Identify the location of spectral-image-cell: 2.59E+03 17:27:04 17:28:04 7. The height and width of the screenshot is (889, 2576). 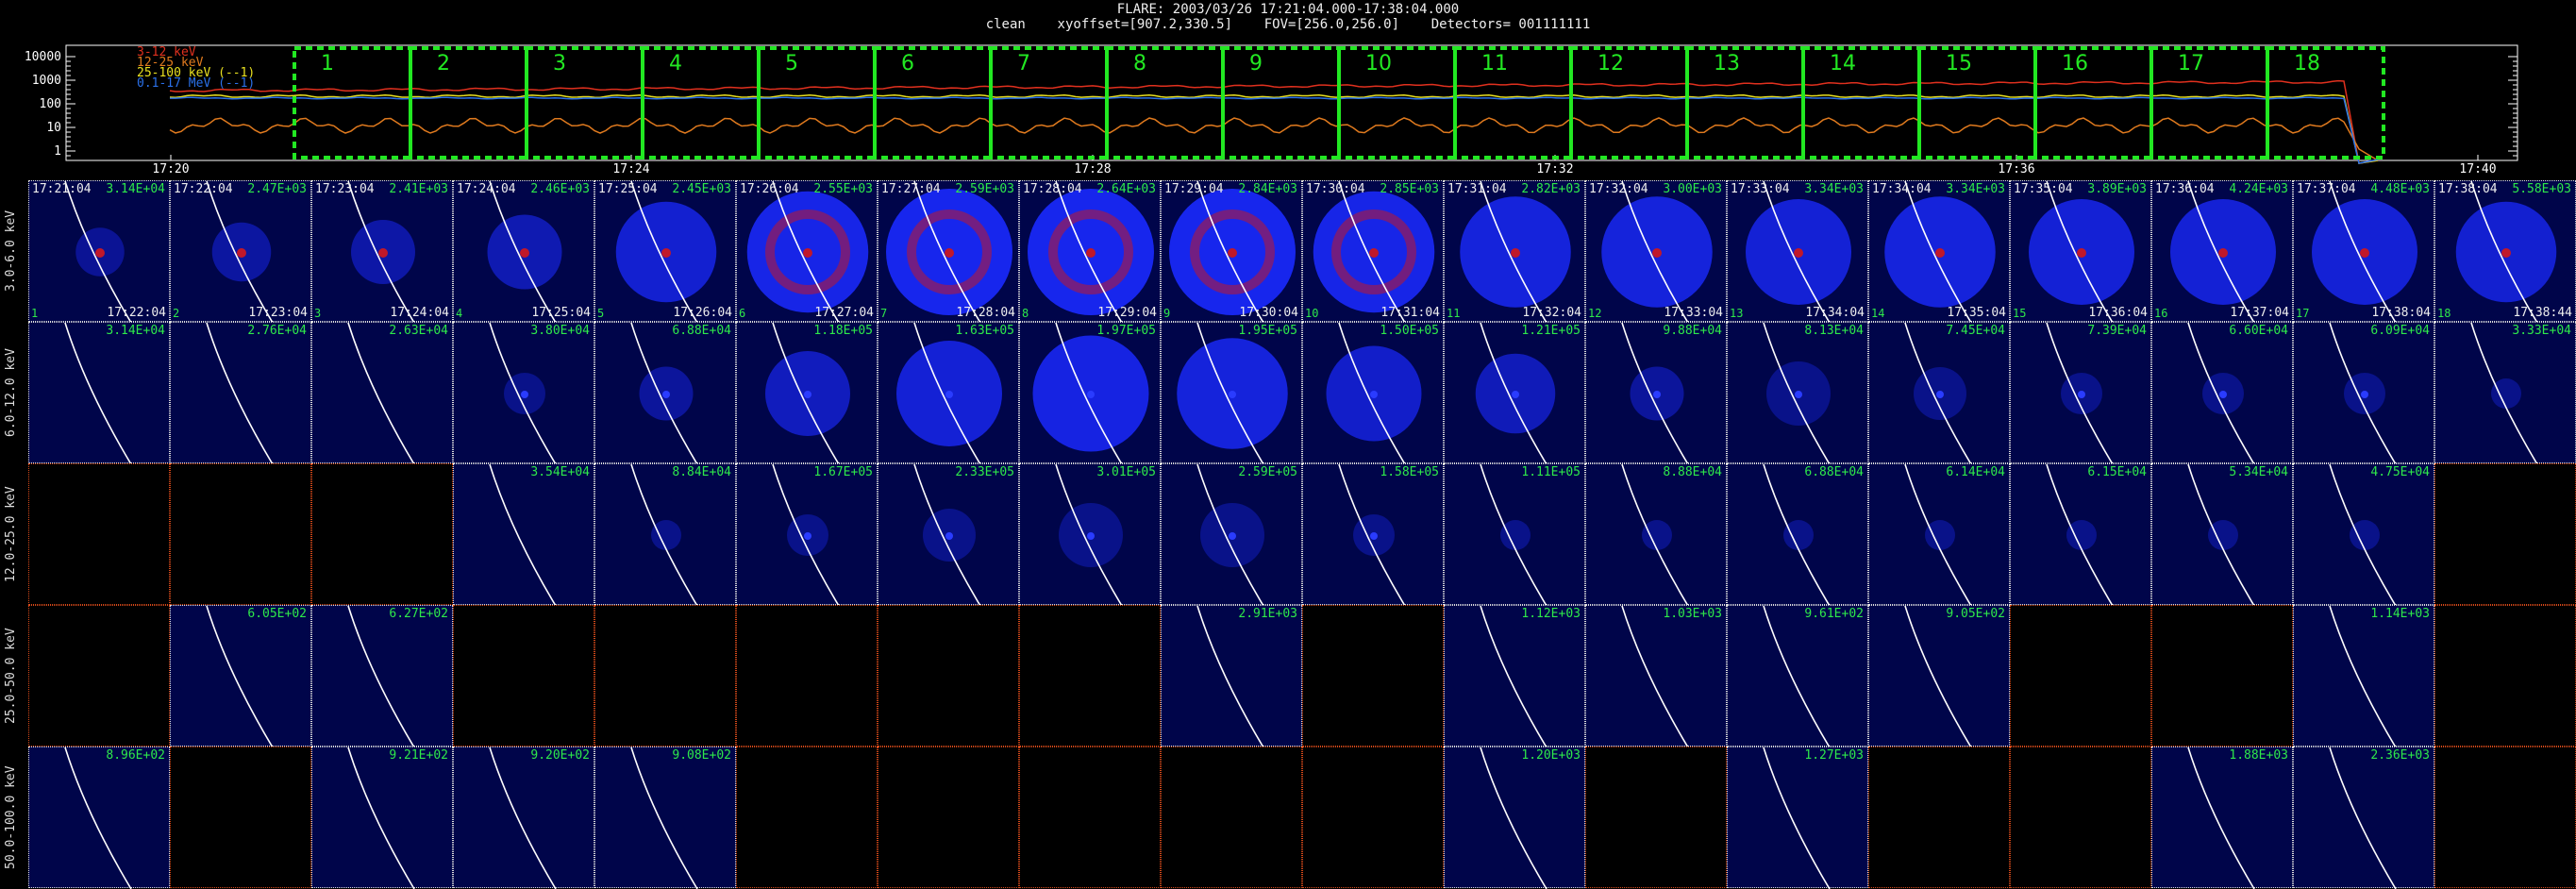
(948, 251).